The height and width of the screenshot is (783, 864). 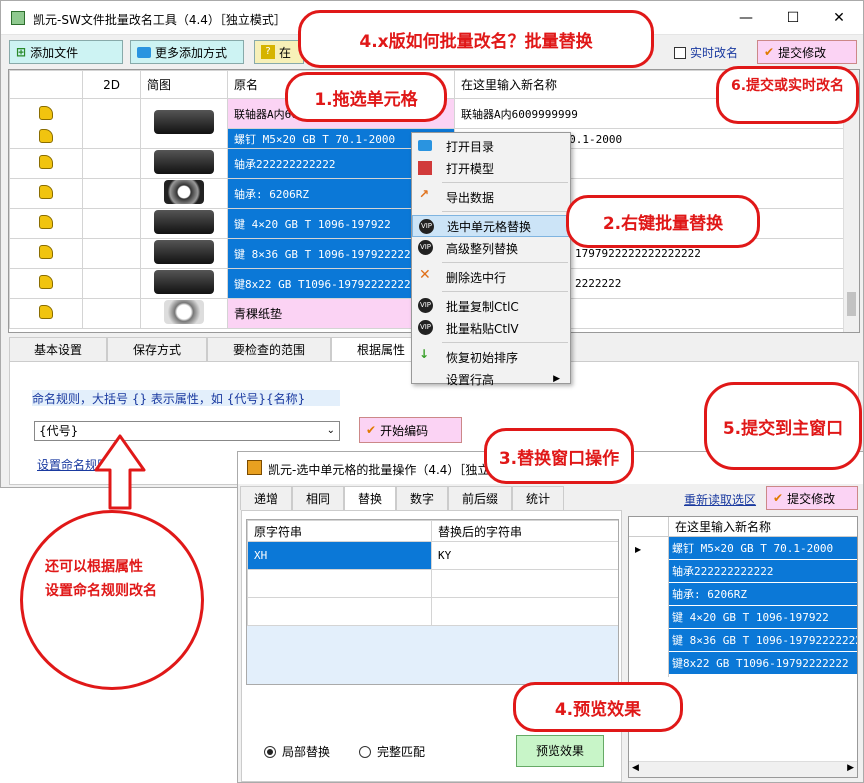 What do you see at coordinates (392, 751) in the screenshot?
I see `radio-full: 完整匹配` at bounding box center [392, 751].